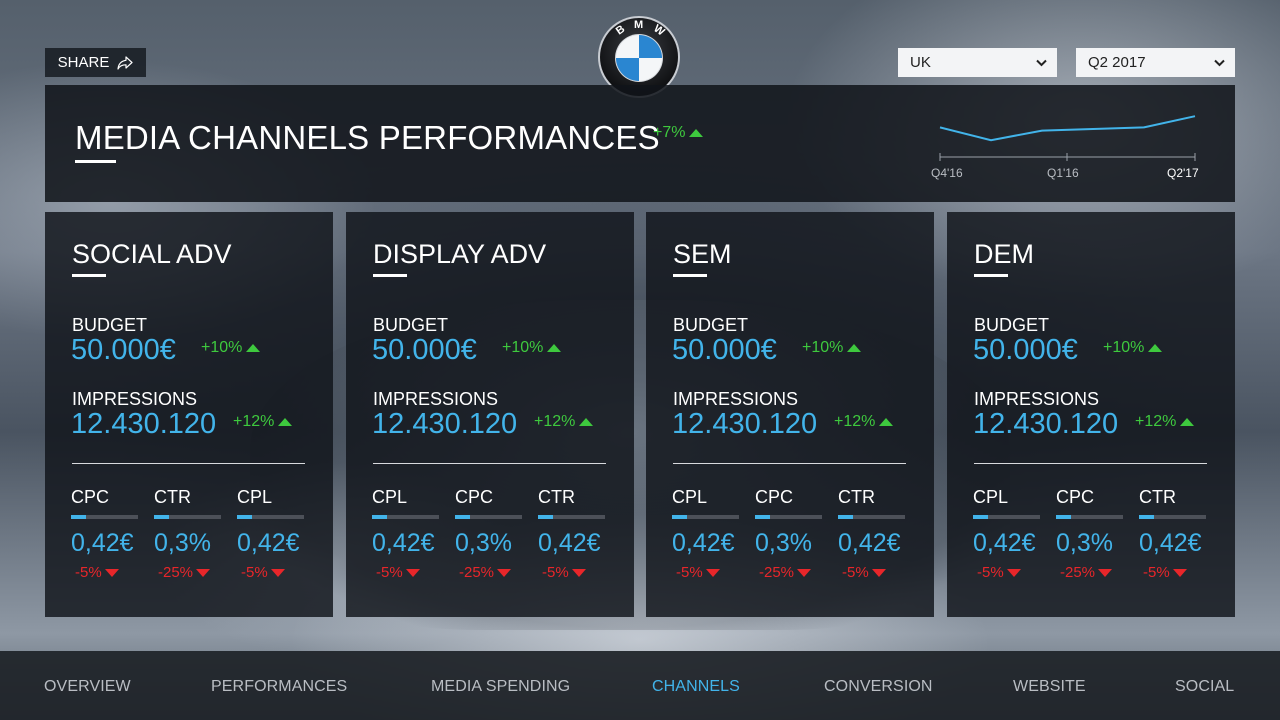 The image size is (1280, 720). Describe the element at coordinates (1155, 62) in the screenshot. I see `period-select: Q2 2017` at that location.